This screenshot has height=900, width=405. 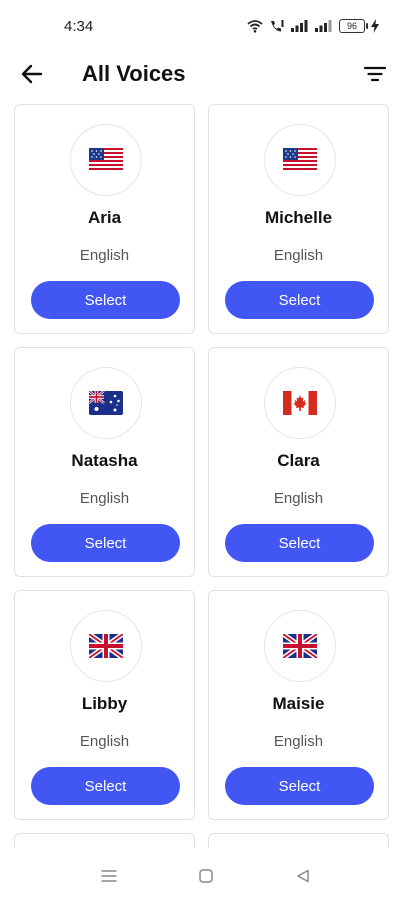 I want to click on voice-card: Maisie English Select, so click(x=298, y=705).